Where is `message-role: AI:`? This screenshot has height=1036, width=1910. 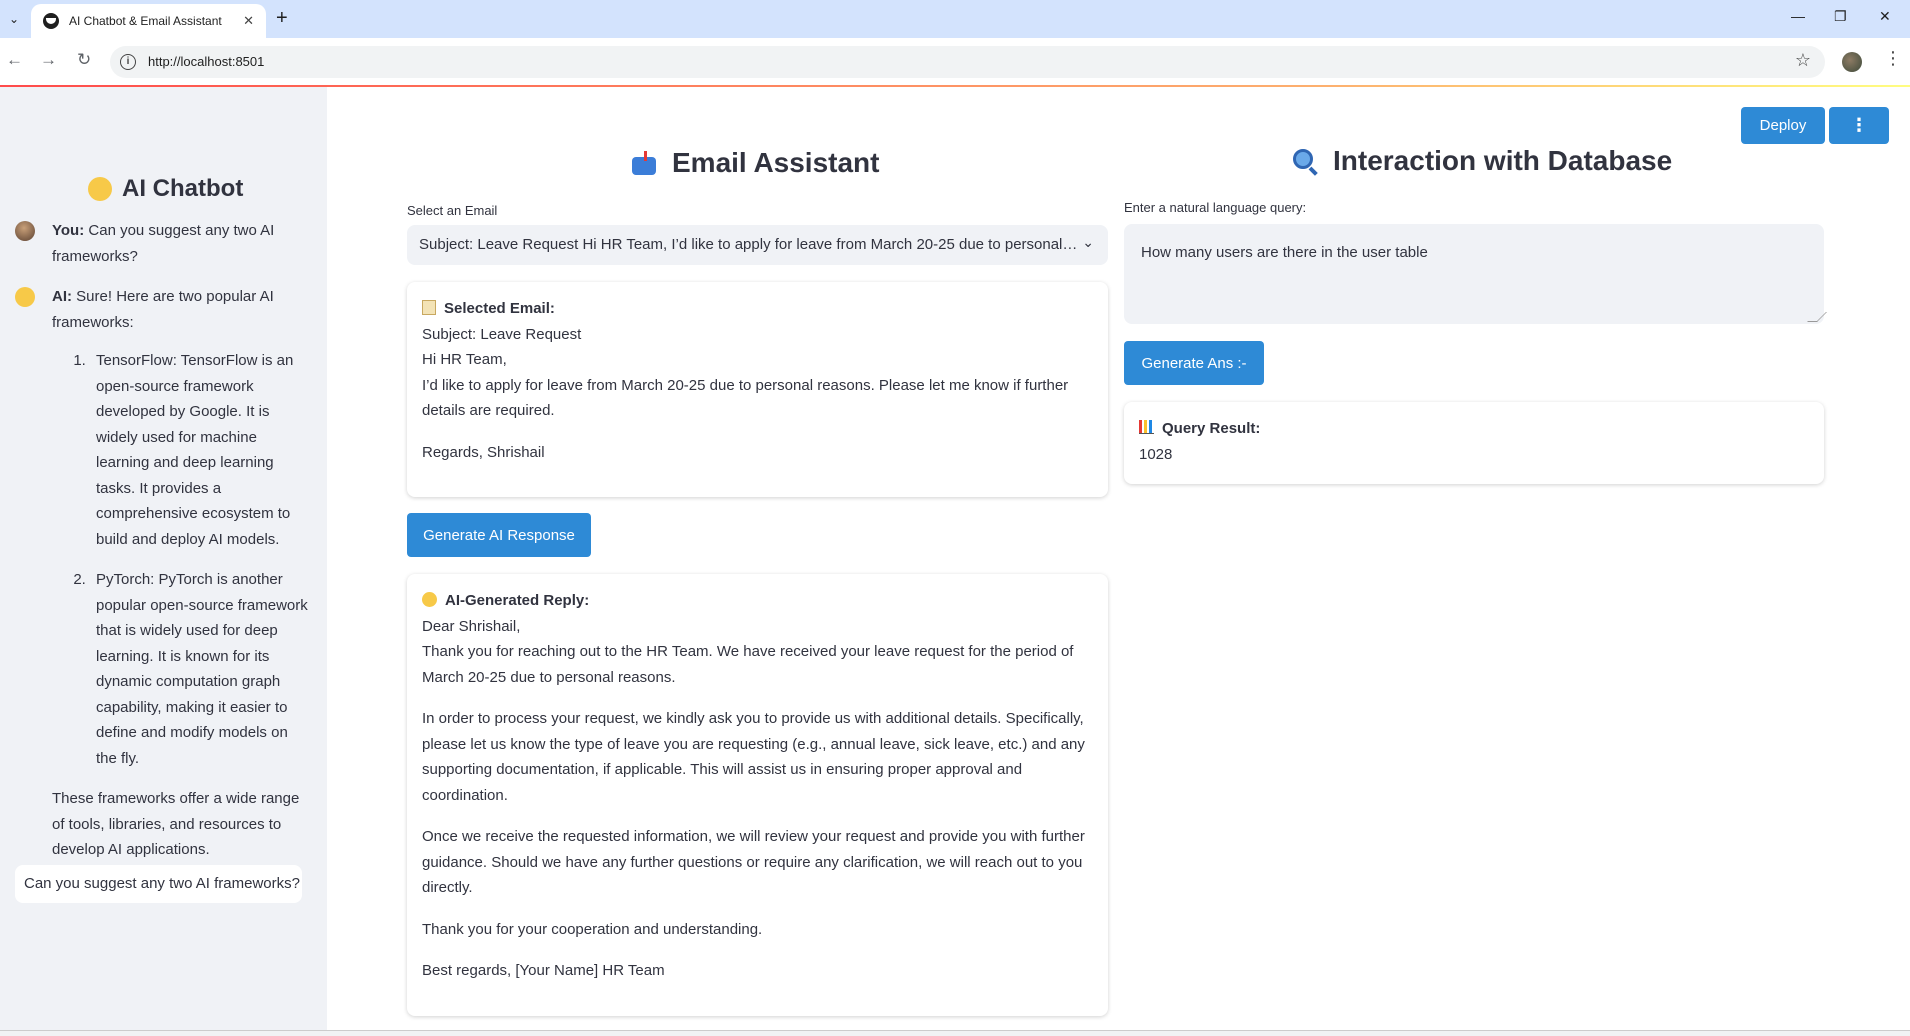 message-role: AI: is located at coordinates (62, 296).